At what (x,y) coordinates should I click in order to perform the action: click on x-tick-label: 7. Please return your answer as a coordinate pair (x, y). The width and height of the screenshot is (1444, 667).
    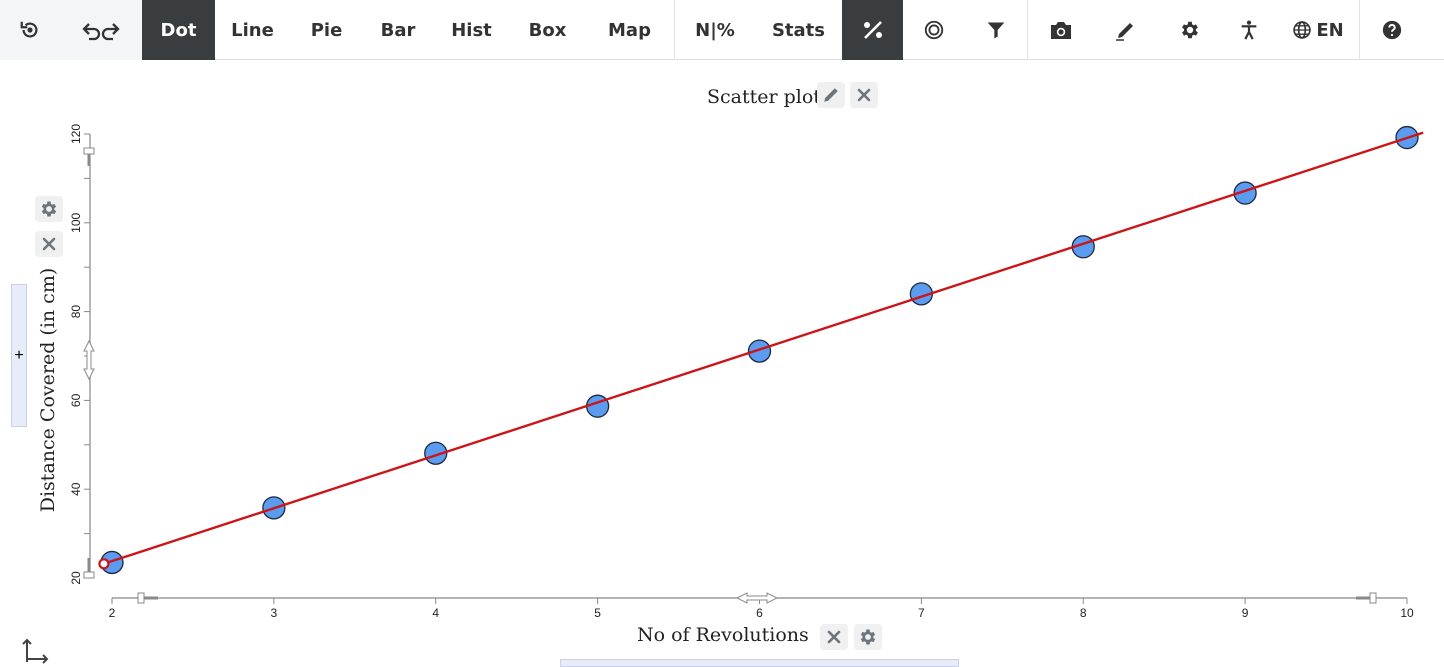
    Looking at the image, I should click on (921, 613).